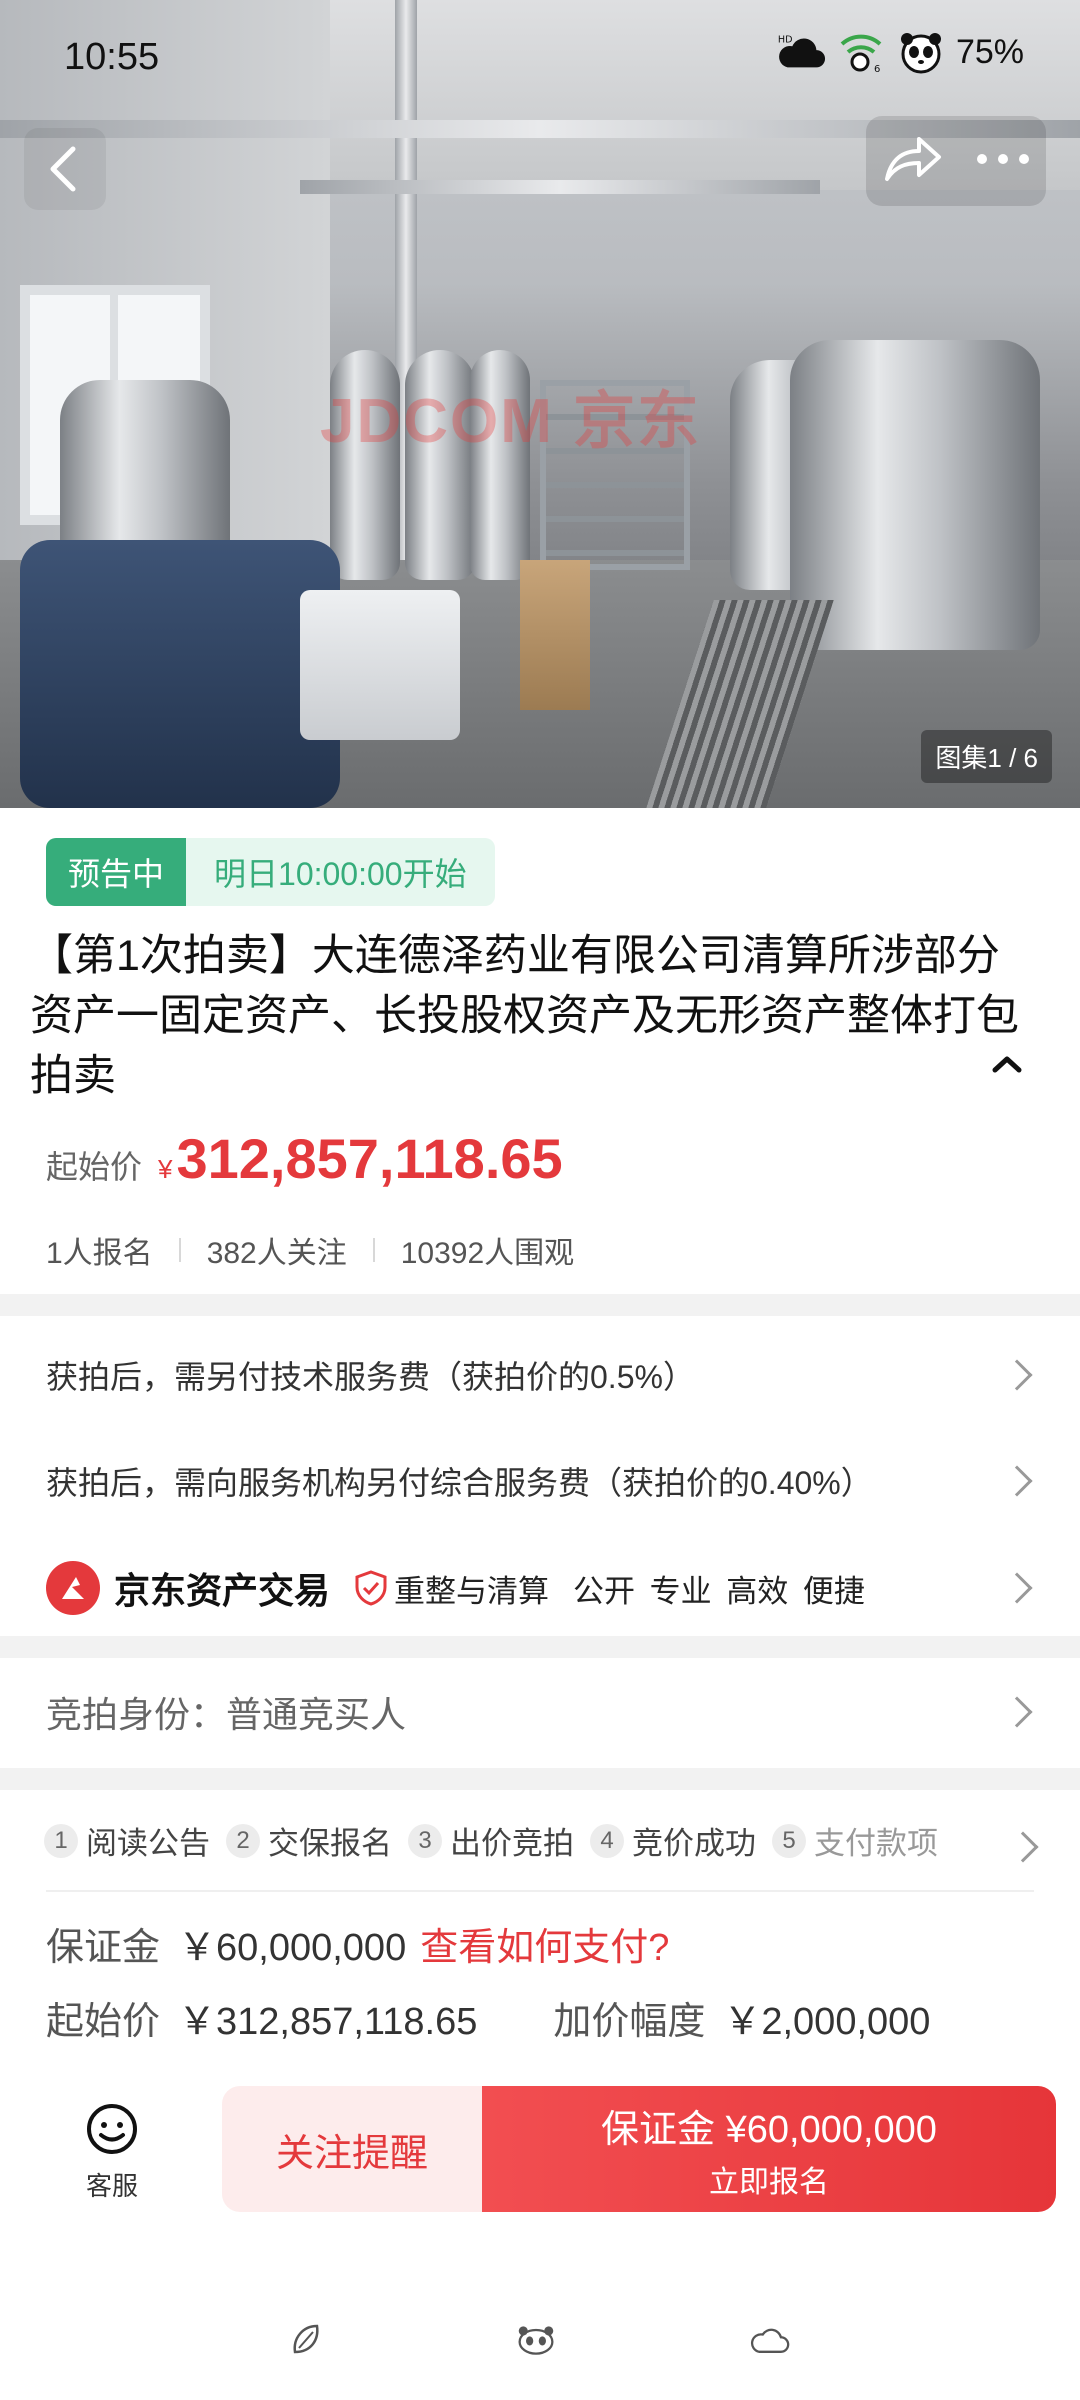 The height and width of the screenshot is (2400, 1080). Describe the element at coordinates (371, 1588) in the screenshot. I see `shield-check-icon` at that location.